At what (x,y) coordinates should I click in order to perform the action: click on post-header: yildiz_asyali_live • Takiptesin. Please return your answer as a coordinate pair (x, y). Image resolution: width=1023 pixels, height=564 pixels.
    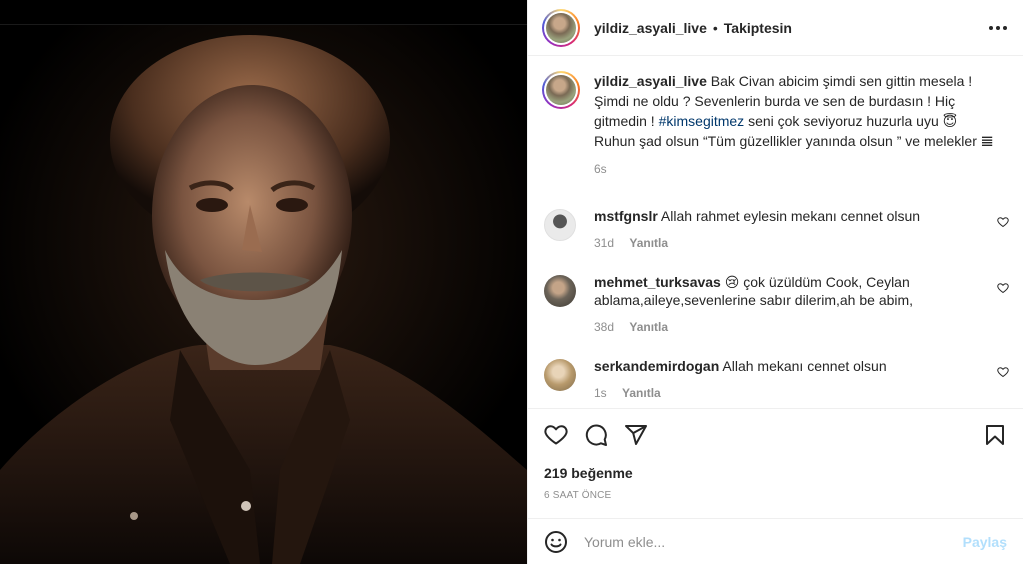
    Looking at the image, I should click on (775, 28).